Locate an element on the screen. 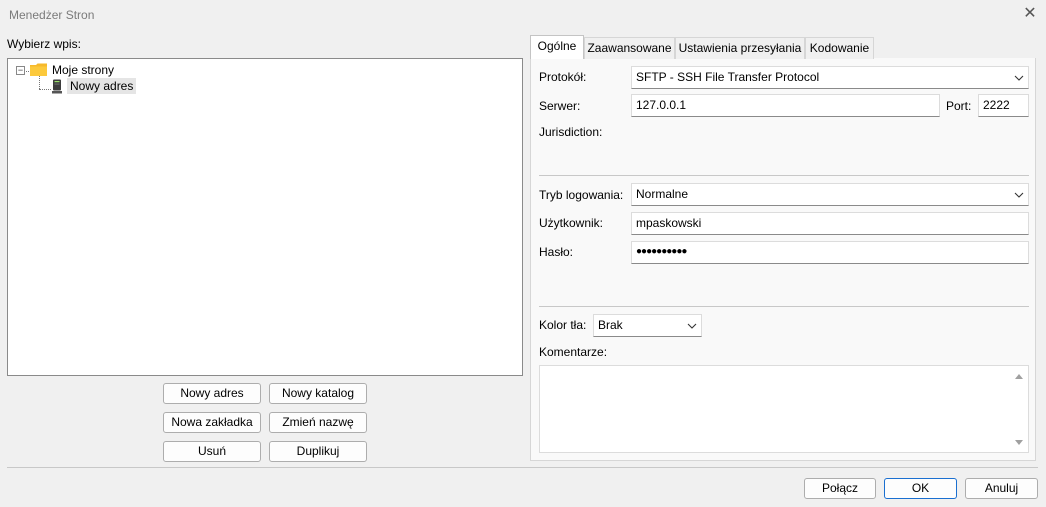 The width and height of the screenshot is (1046, 507). bgcolor-label: Kolor tła: is located at coordinates (563, 325).